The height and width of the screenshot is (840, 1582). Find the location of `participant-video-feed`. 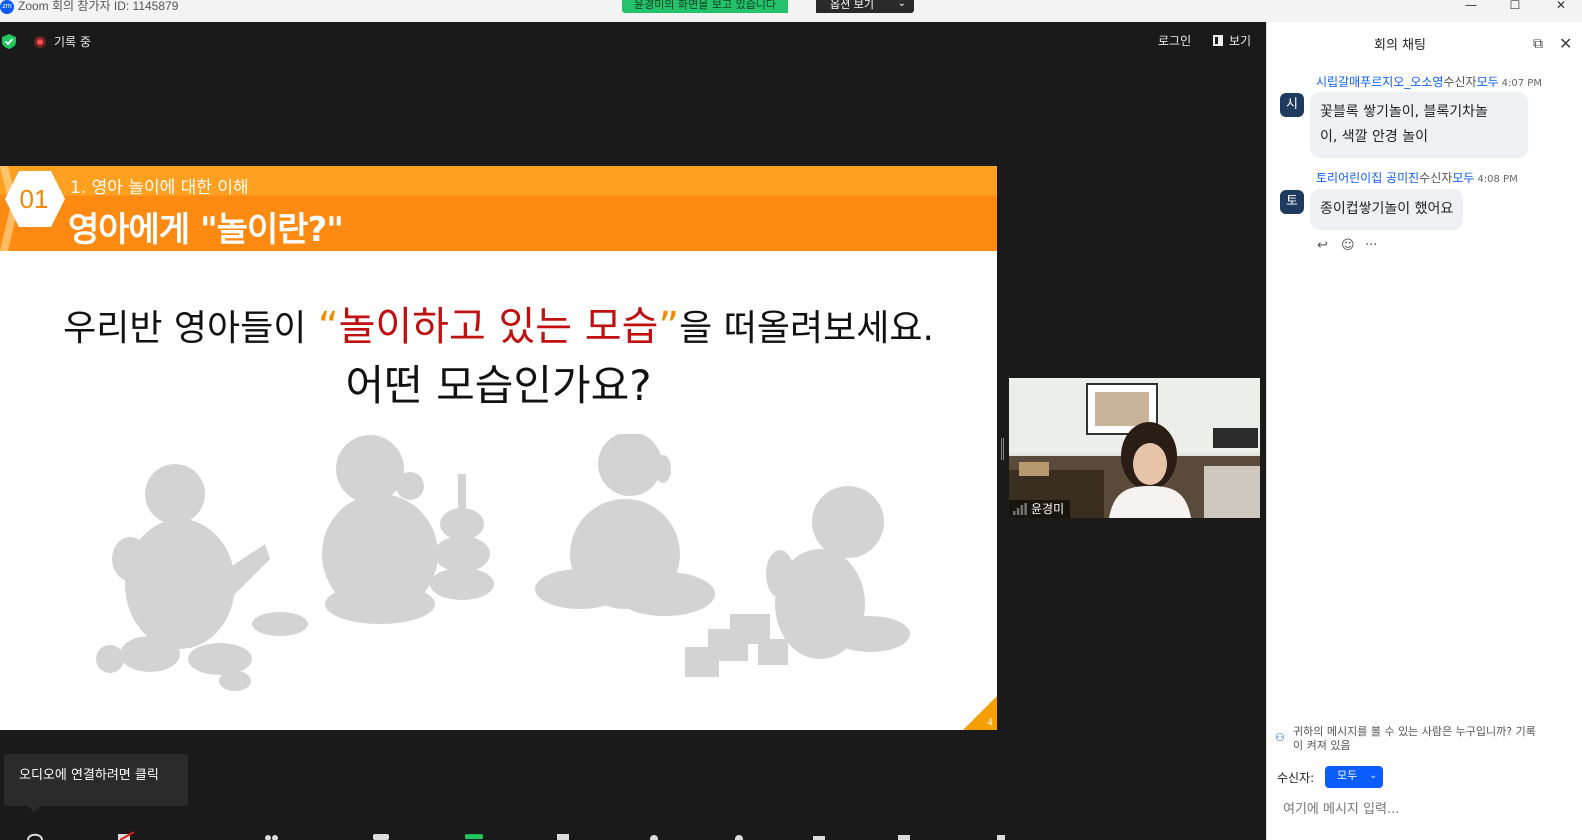

participant-video-feed is located at coordinates (1134, 448).